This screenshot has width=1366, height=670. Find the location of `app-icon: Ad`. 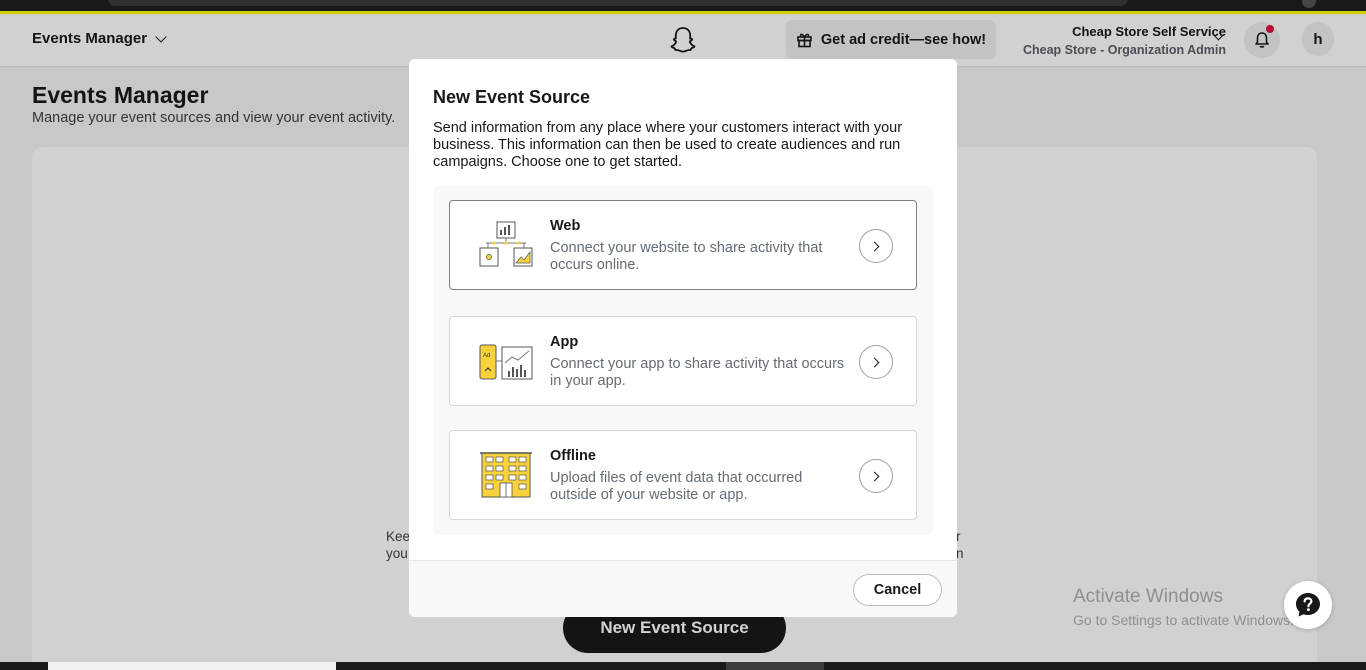

app-icon: Ad is located at coordinates (506, 362).